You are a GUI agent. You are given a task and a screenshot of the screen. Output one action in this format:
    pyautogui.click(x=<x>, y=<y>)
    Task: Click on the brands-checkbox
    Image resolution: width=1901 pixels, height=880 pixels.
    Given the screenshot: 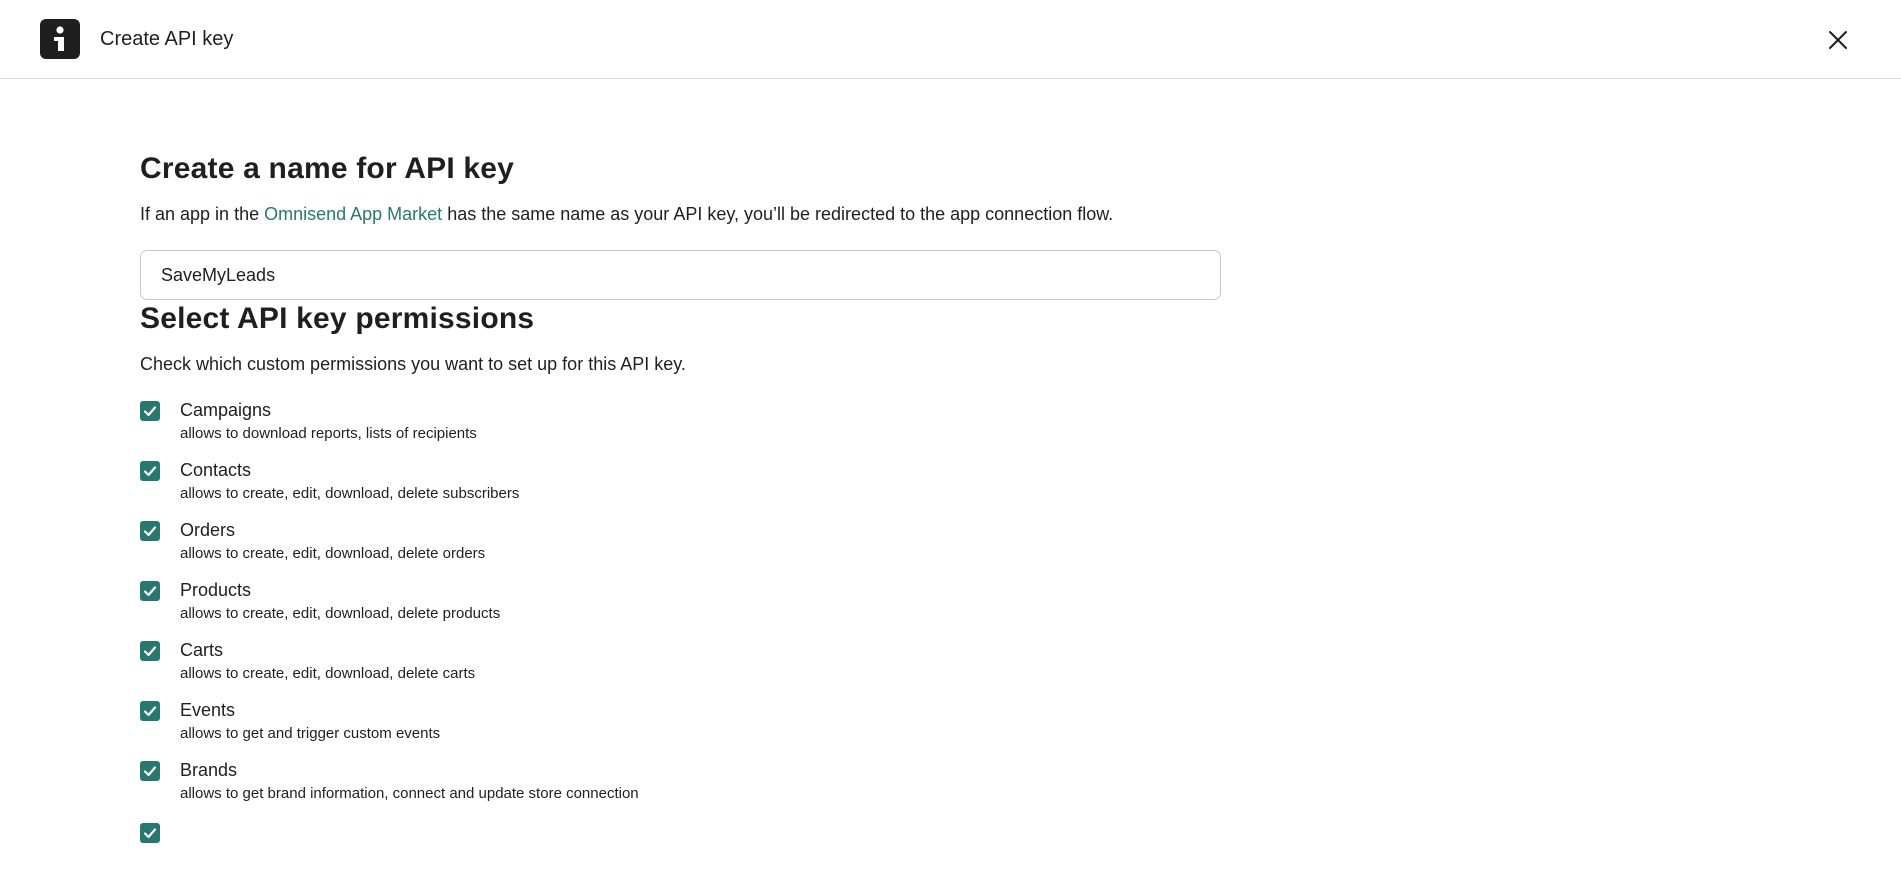 What is the action you would take?
    pyautogui.click(x=150, y=771)
    